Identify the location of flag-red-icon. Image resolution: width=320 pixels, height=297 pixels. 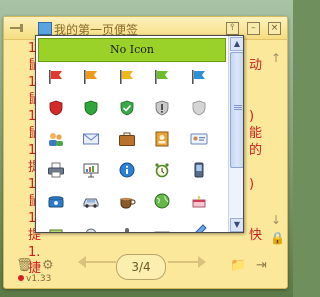
(56, 77).